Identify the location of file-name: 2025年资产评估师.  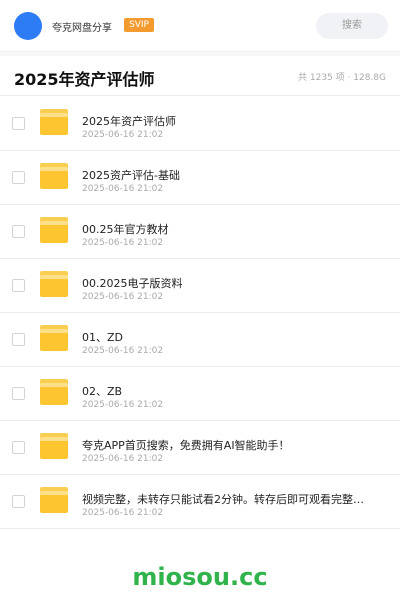
(129, 121).